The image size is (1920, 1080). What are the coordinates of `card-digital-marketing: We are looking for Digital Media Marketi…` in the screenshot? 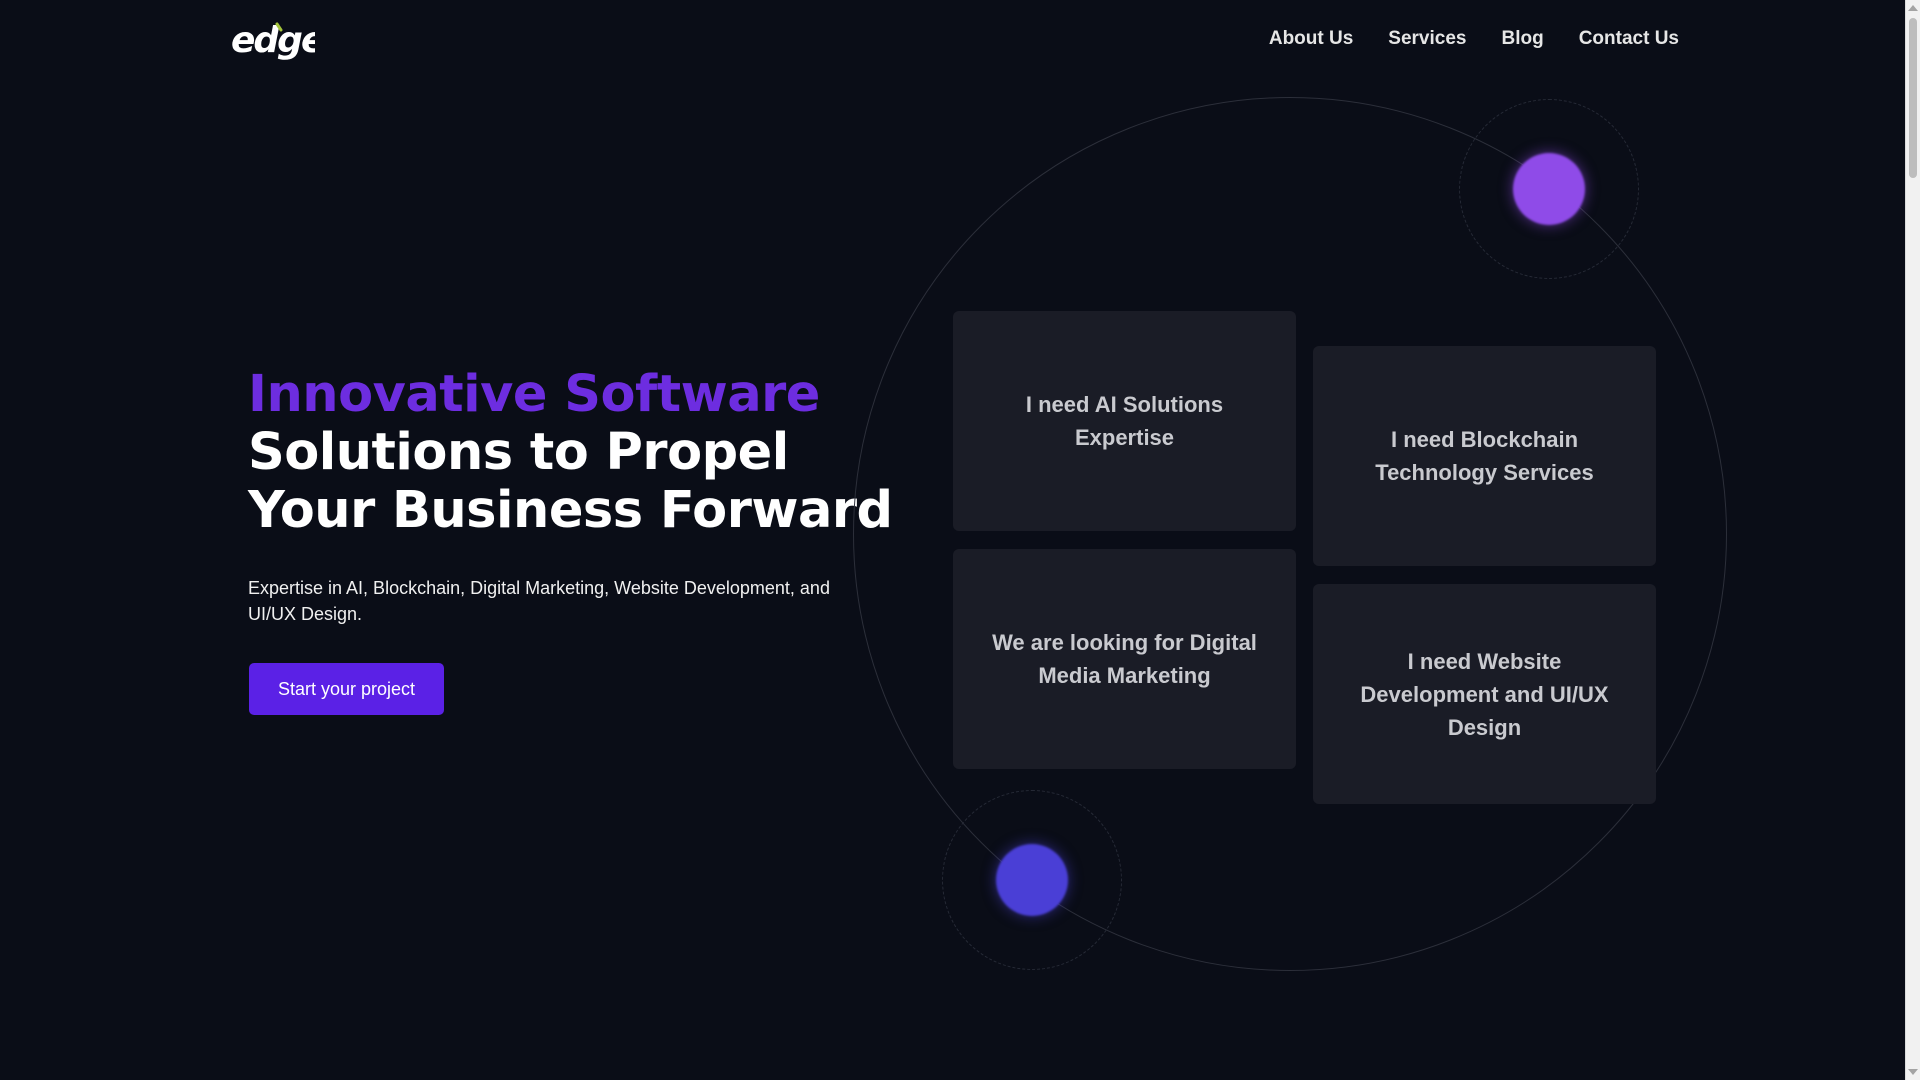 It's located at (1124, 659).